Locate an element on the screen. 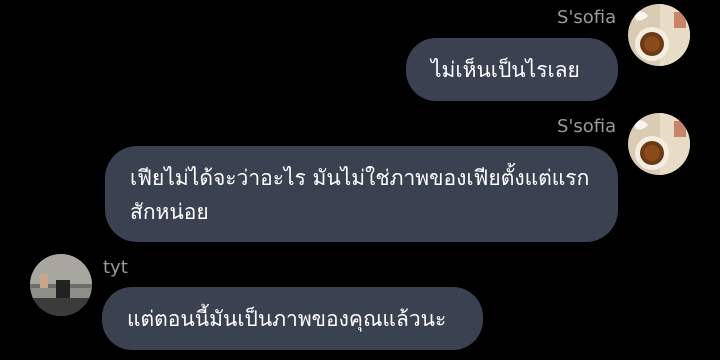  street-photo-avatar-icon is located at coordinates (61, 285).